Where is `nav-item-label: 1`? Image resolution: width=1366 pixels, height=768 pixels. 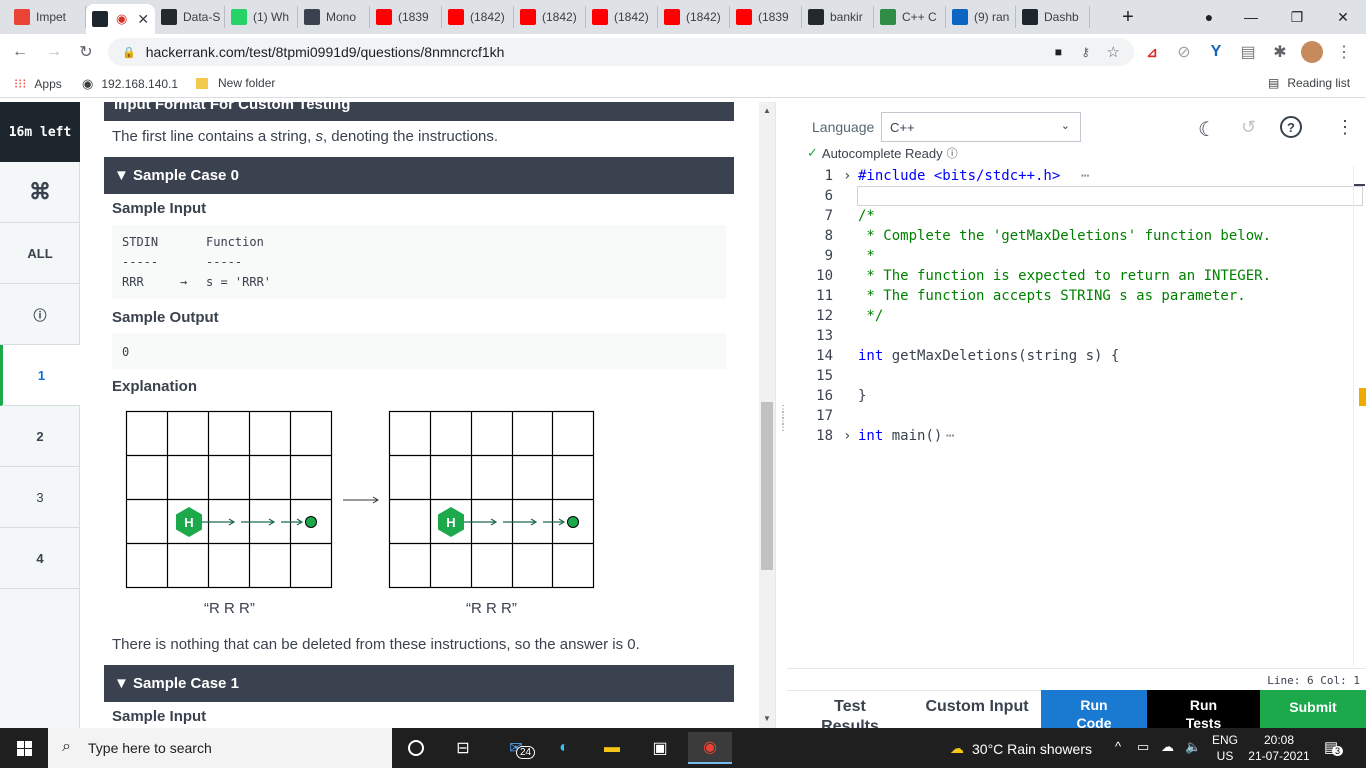 nav-item-label: 1 is located at coordinates (41, 375).